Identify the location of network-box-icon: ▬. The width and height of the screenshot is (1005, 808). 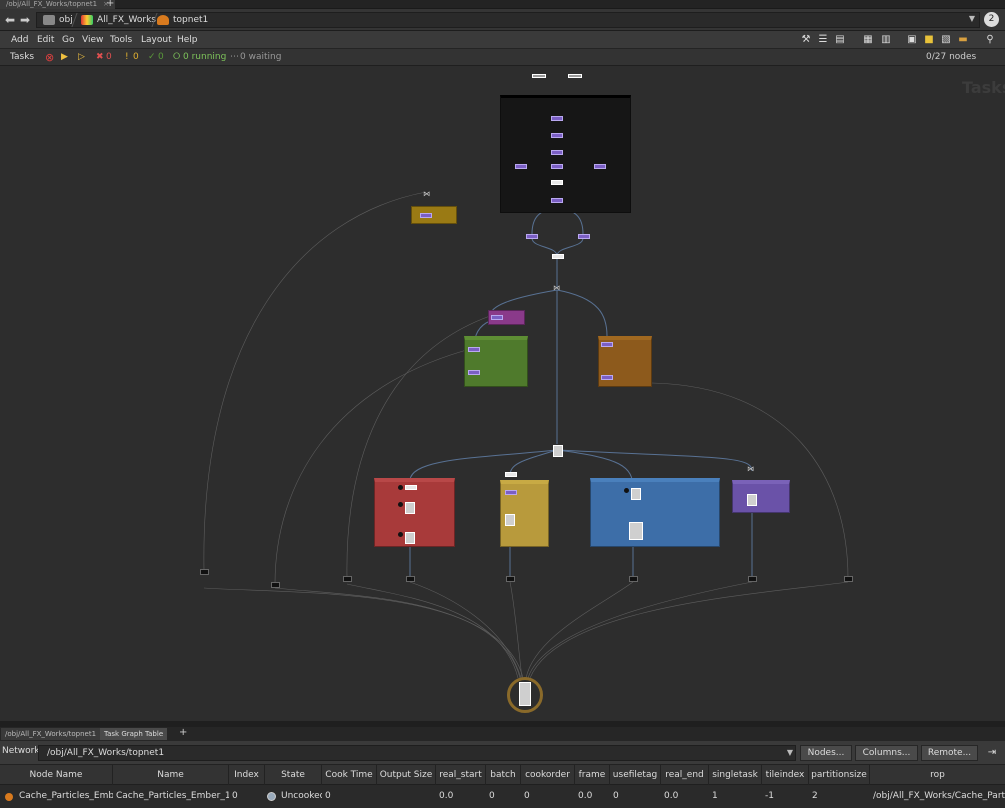
(963, 40).